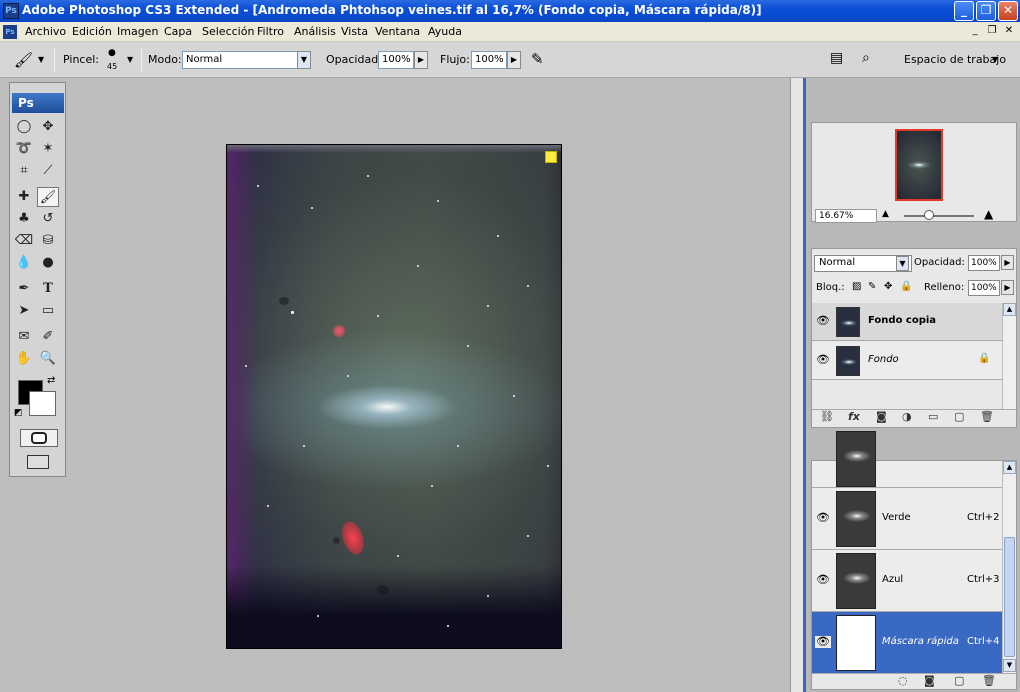  Describe the element at coordinates (24, 219) in the screenshot. I see `clone-stamp-icon: ♣` at that location.